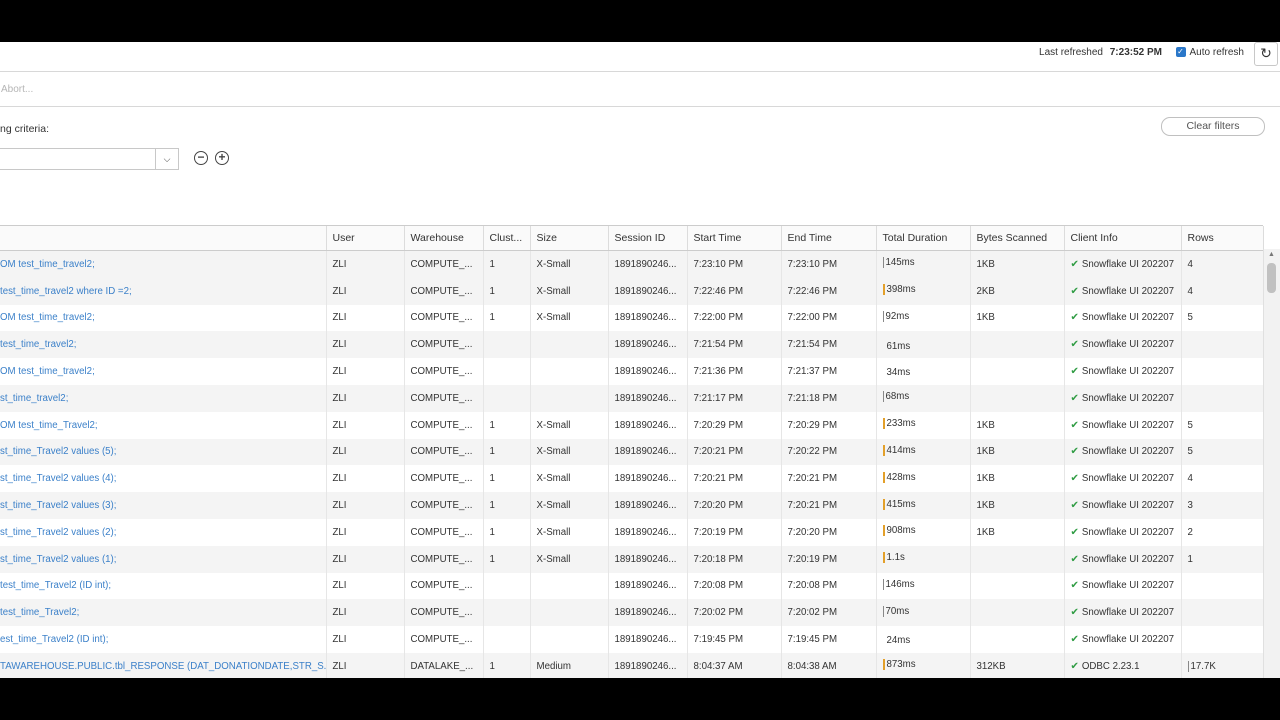  I want to click on start-time-cell: 7:21:17 PM, so click(734, 398).